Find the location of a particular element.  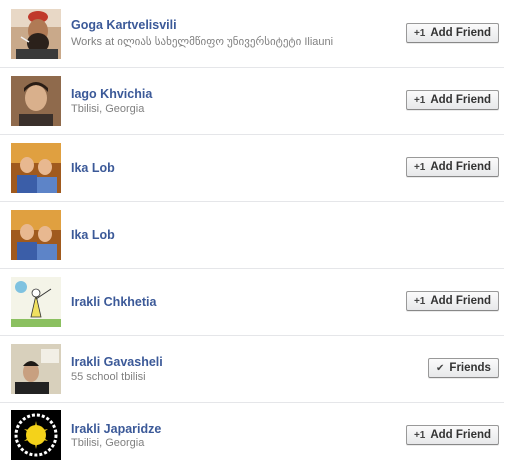

friend-name-link: Irakli Japaridze is located at coordinates (116, 429).